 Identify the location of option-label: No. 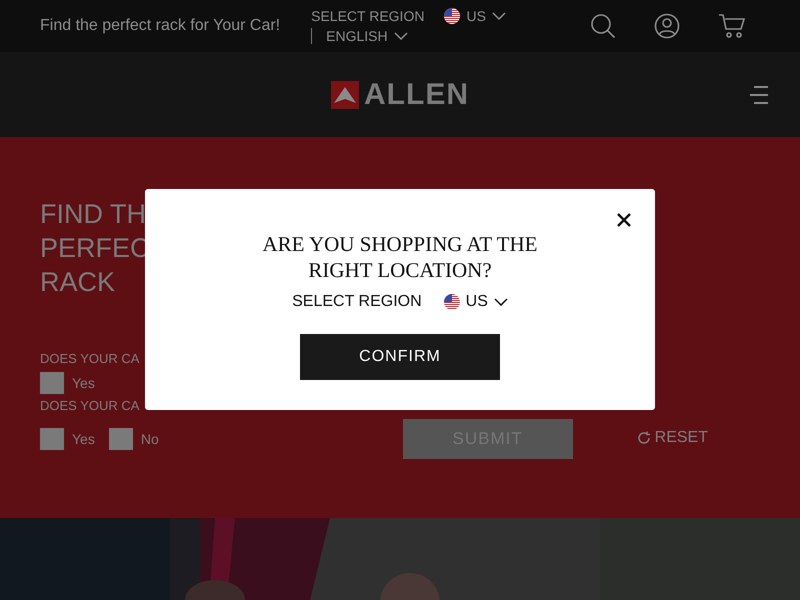
(149, 439).